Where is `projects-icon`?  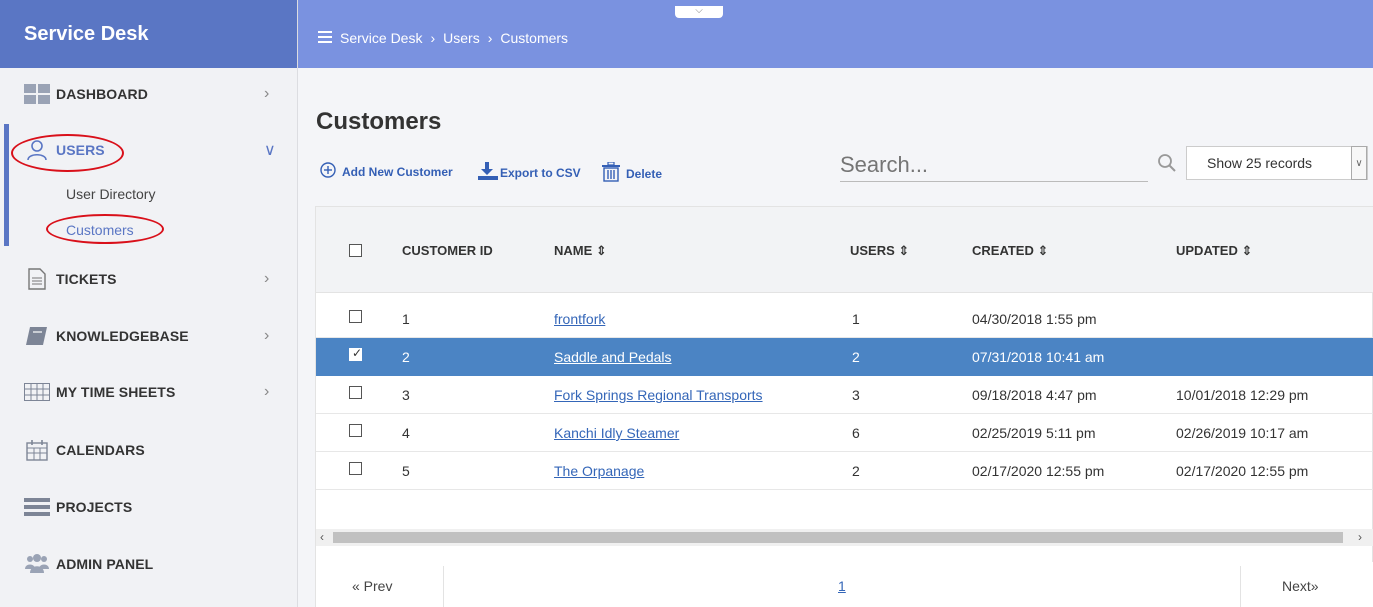 projects-icon is located at coordinates (37, 507).